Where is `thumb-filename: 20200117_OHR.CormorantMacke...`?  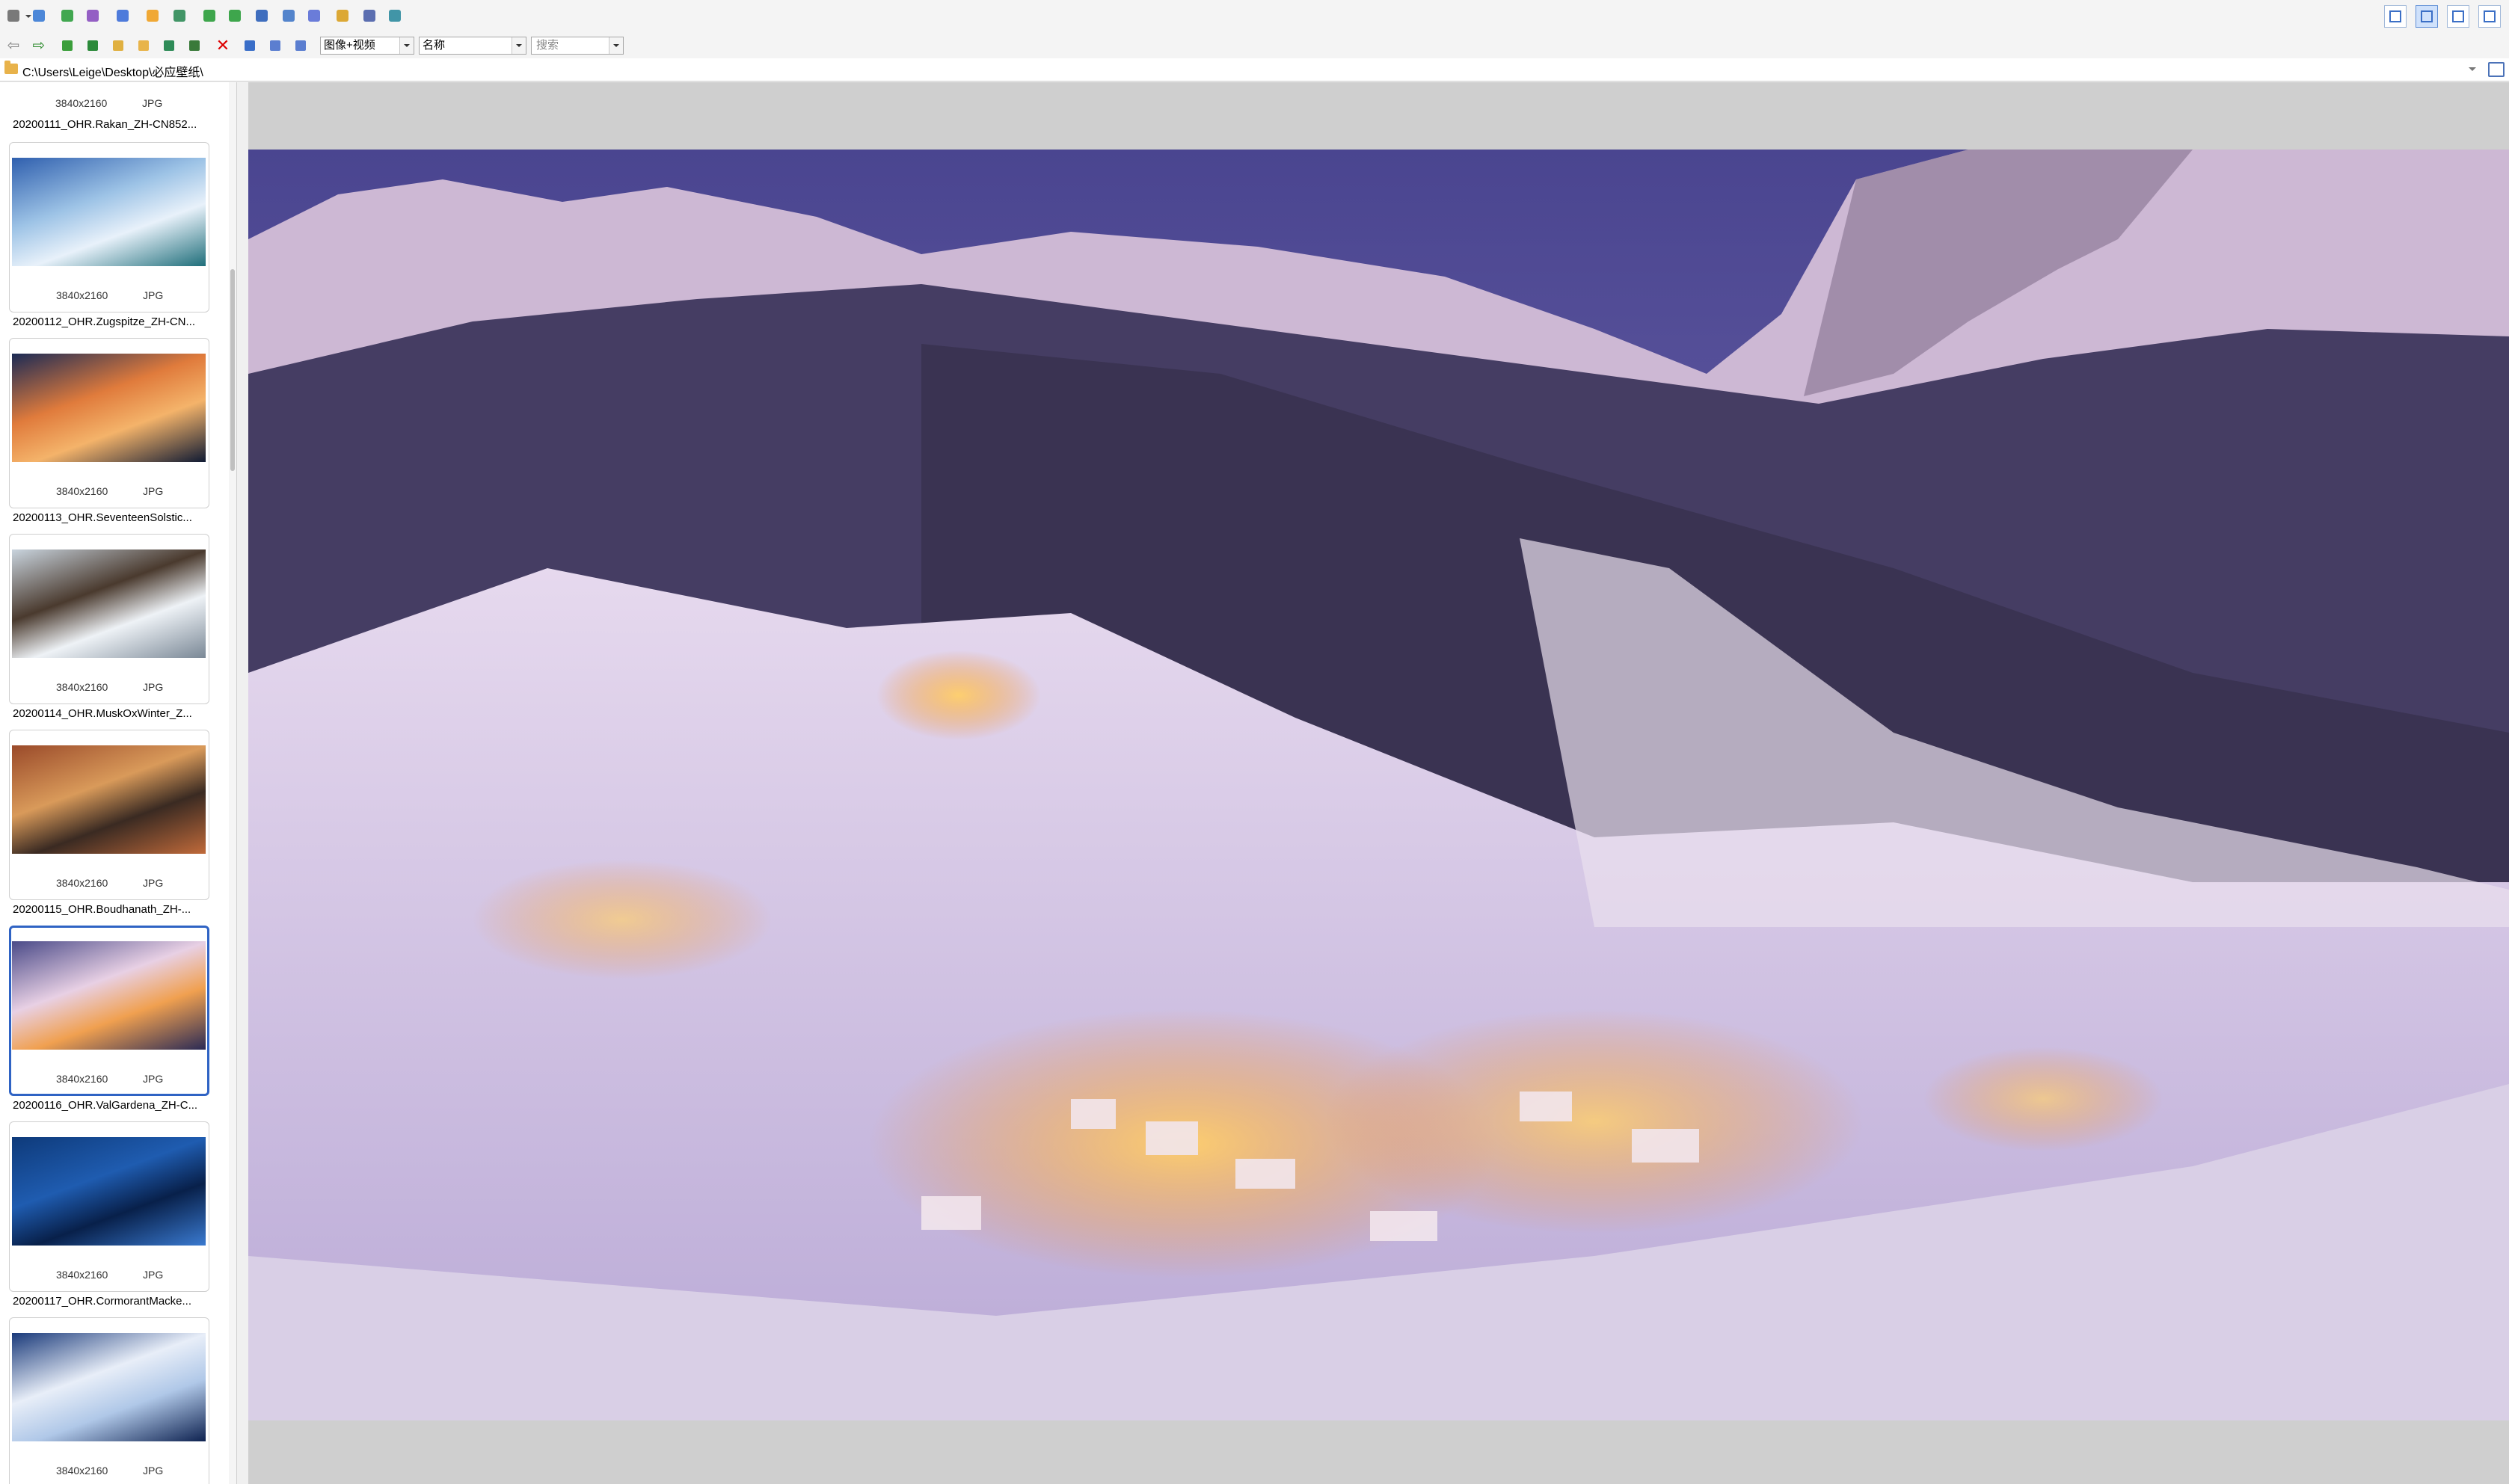
thumb-filename: 20200117_OHR.CormorantMacke... is located at coordinates (102, 1302).